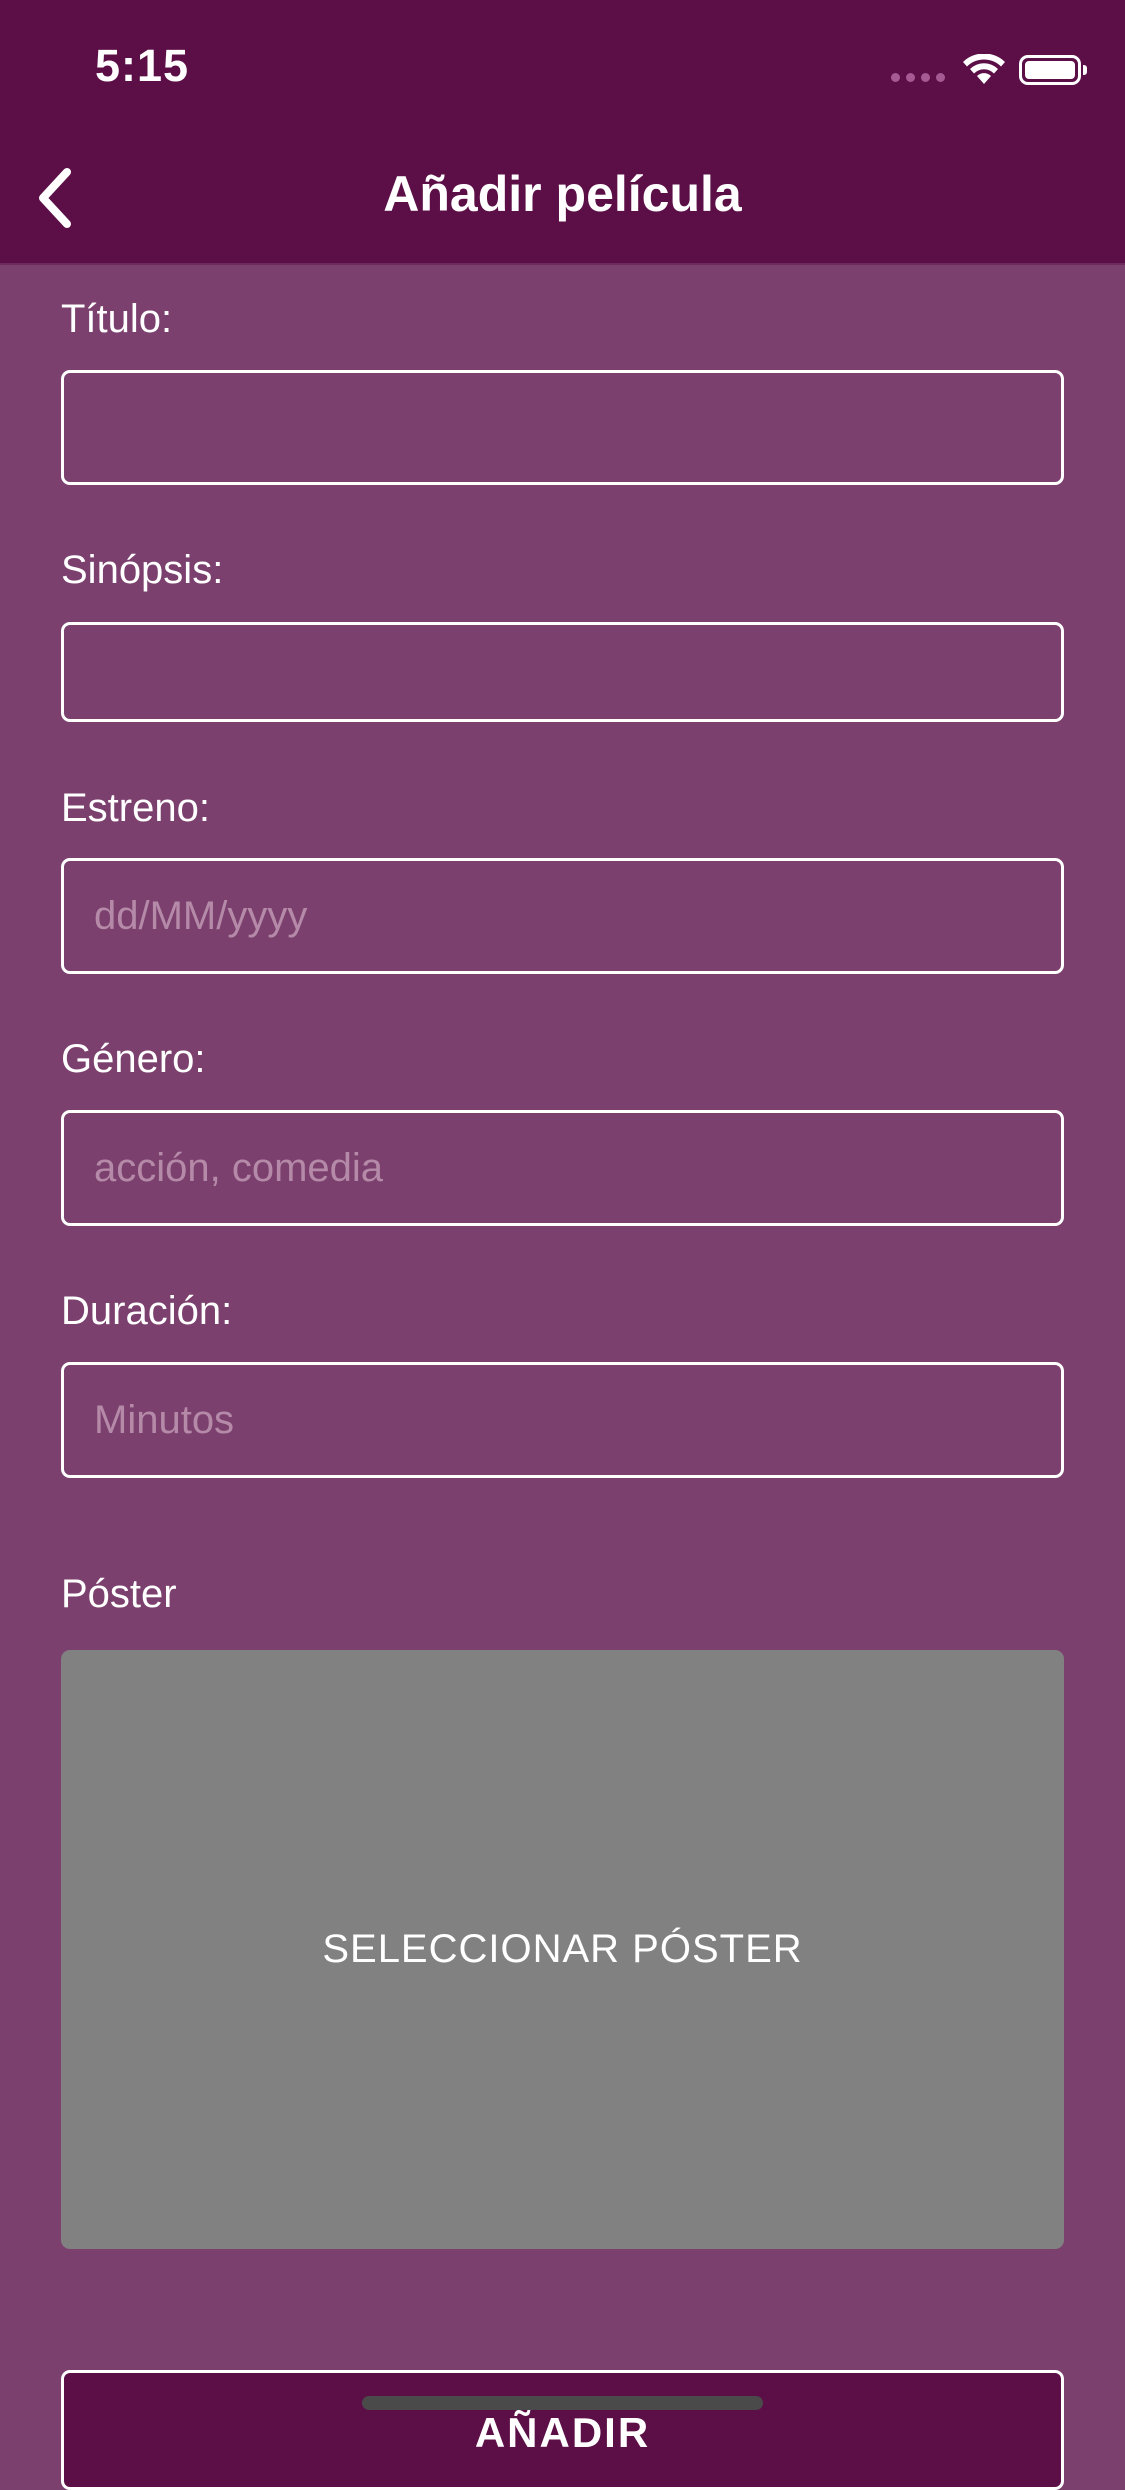 Image resolution: width=1125 pixels, height=2490 pixels. What do you see at coordinates (147, 1311) in the screenshot?
I see `duration-label: Duración:` at bounding box center [147, 1311].